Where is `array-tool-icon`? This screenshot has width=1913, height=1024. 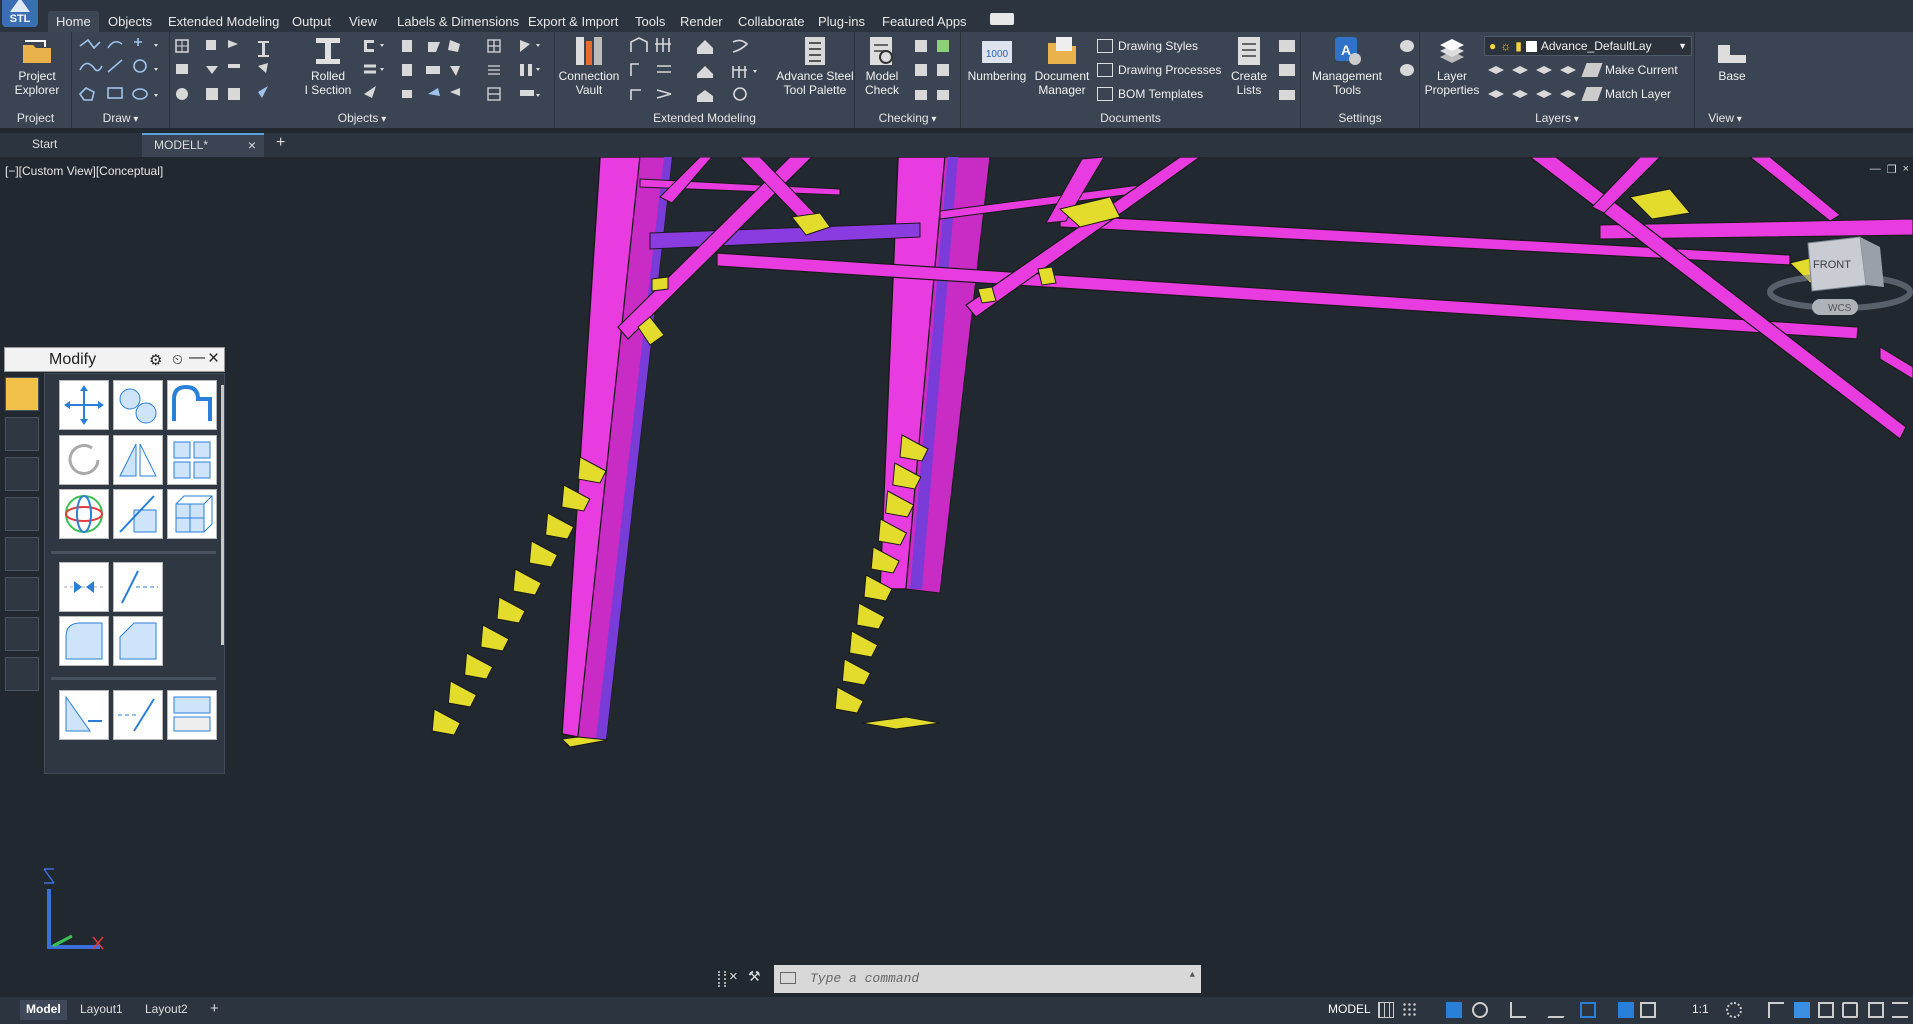 array-tool-icon is located at coordinates (192, 460).